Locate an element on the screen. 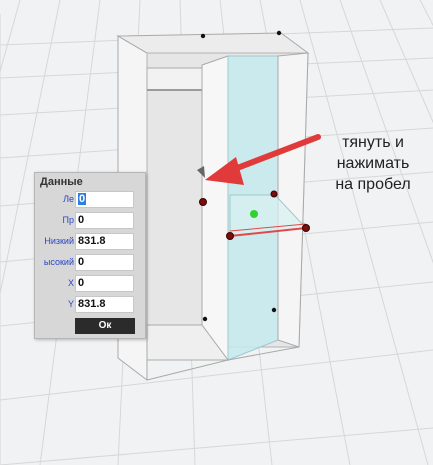 The height and width of the screenshot is (465, 433). wardrobe-right-panel is located at coordinates (293, 200).